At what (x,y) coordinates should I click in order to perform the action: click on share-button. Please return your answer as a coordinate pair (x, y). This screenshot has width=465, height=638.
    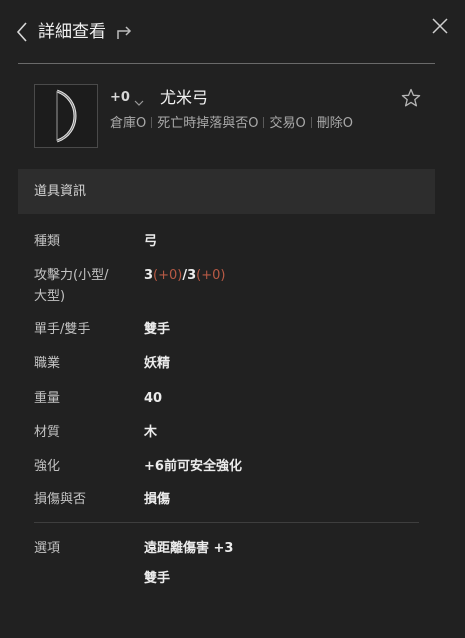
    Looking at the image, I should click on (125, 32).